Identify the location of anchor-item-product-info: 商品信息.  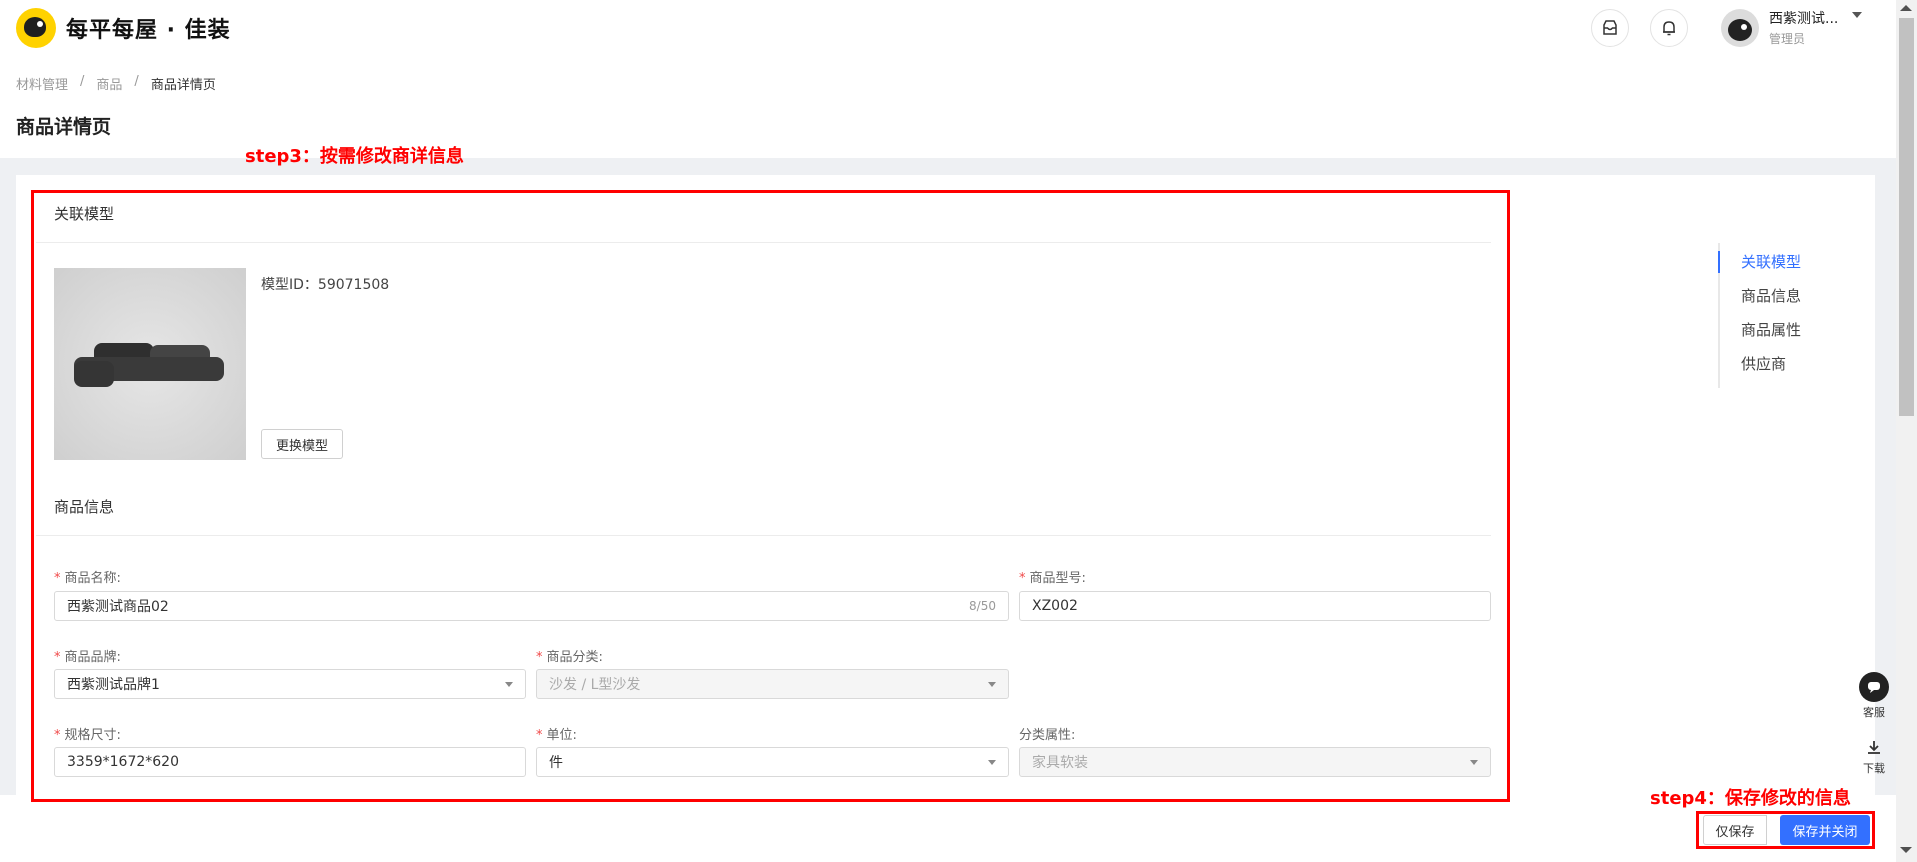
(1771, 295).